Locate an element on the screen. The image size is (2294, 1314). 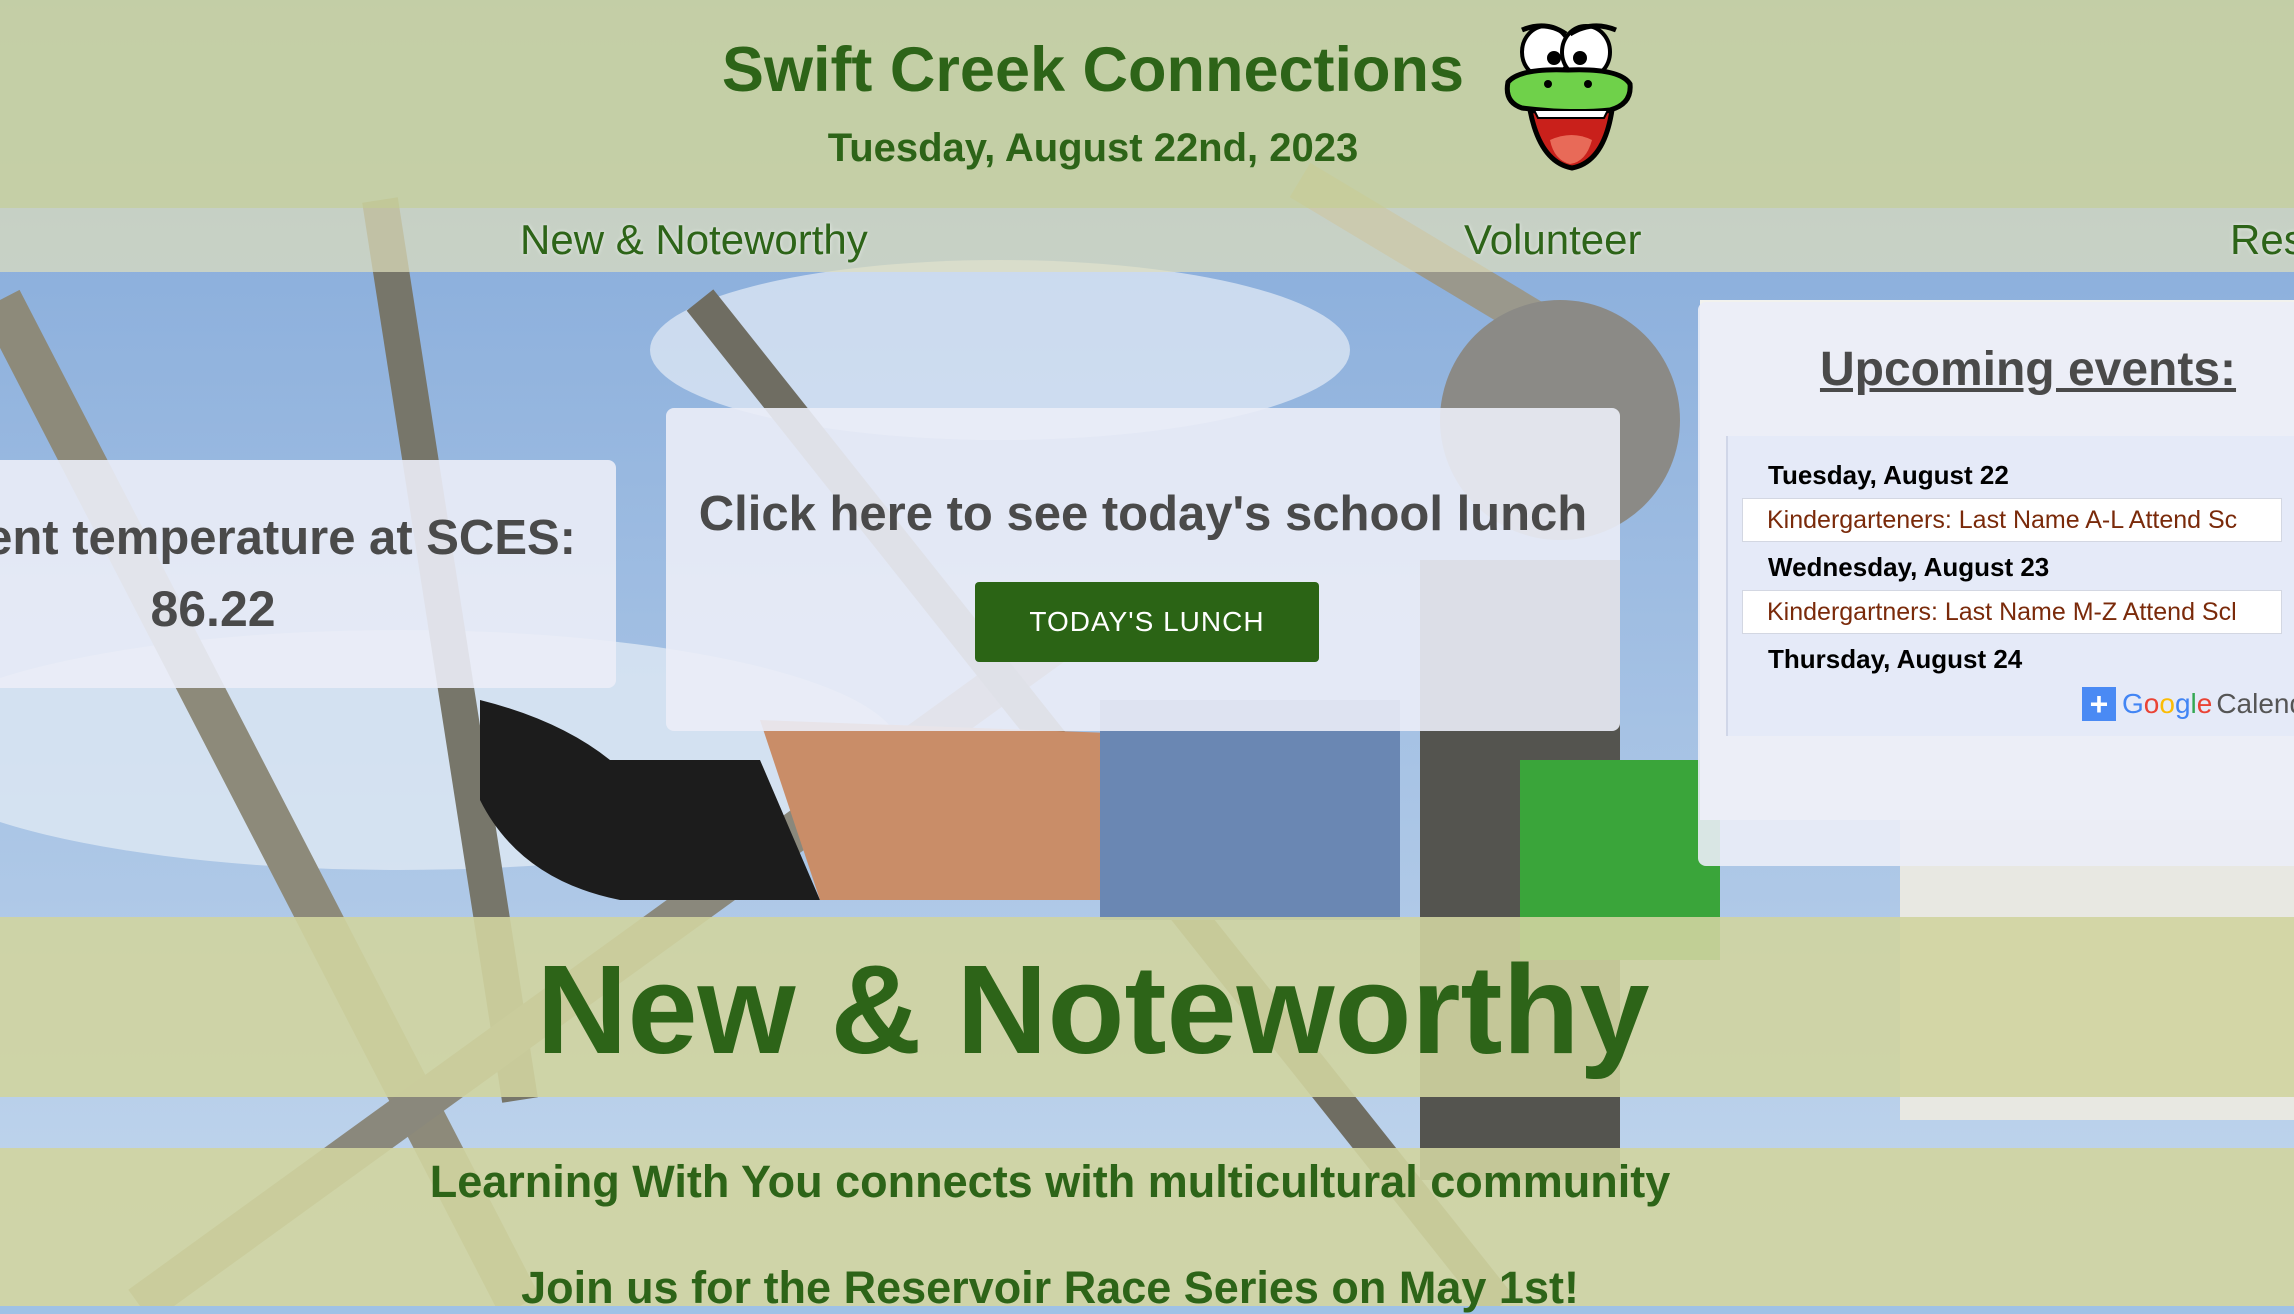
section-banner: New & Noteworthy is located at coordinates (1147, 1007).